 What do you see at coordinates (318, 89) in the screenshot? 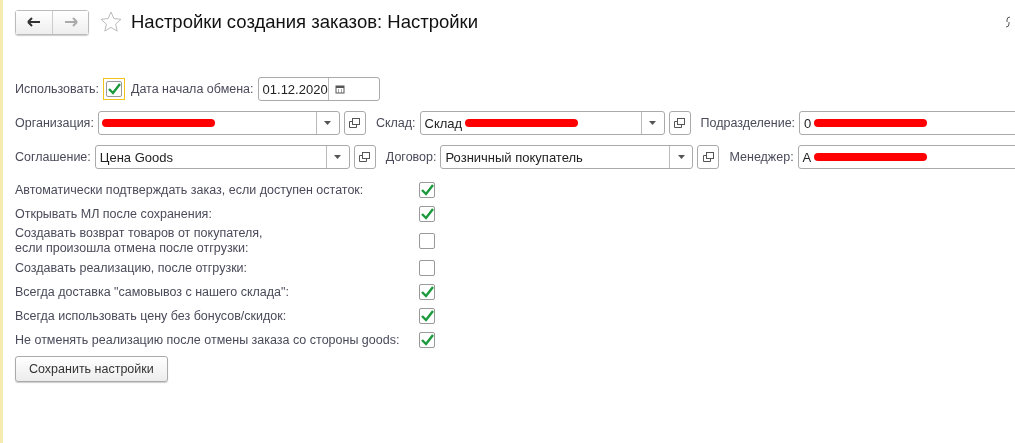
I see `date-field: 01.12.2020` at bounding box center [318, 89].